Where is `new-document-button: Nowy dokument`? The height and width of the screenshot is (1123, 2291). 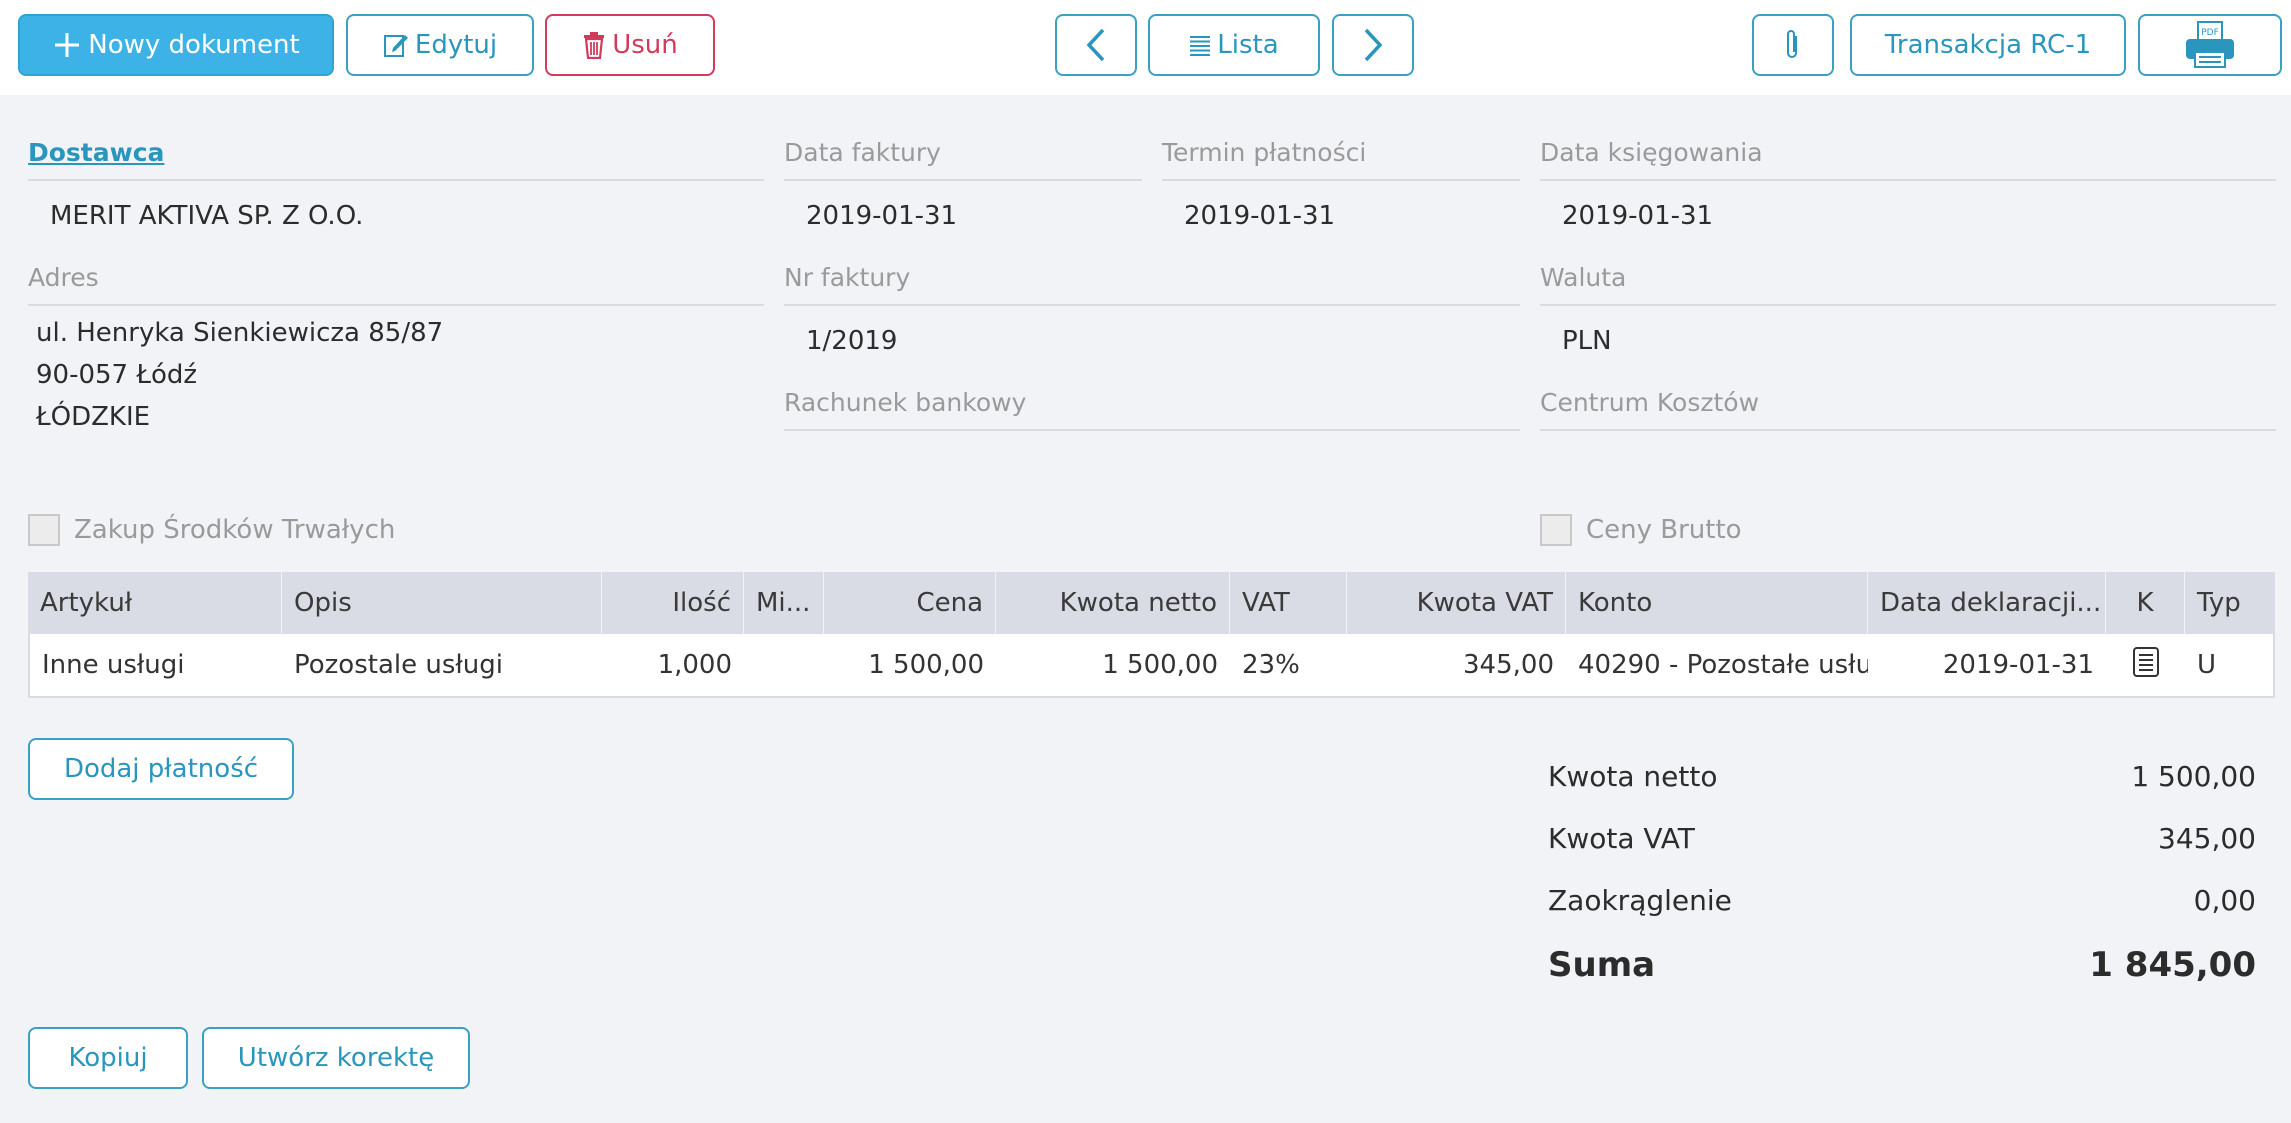
new-document-button: Nowy dokument is located at coordinates (176, 45).